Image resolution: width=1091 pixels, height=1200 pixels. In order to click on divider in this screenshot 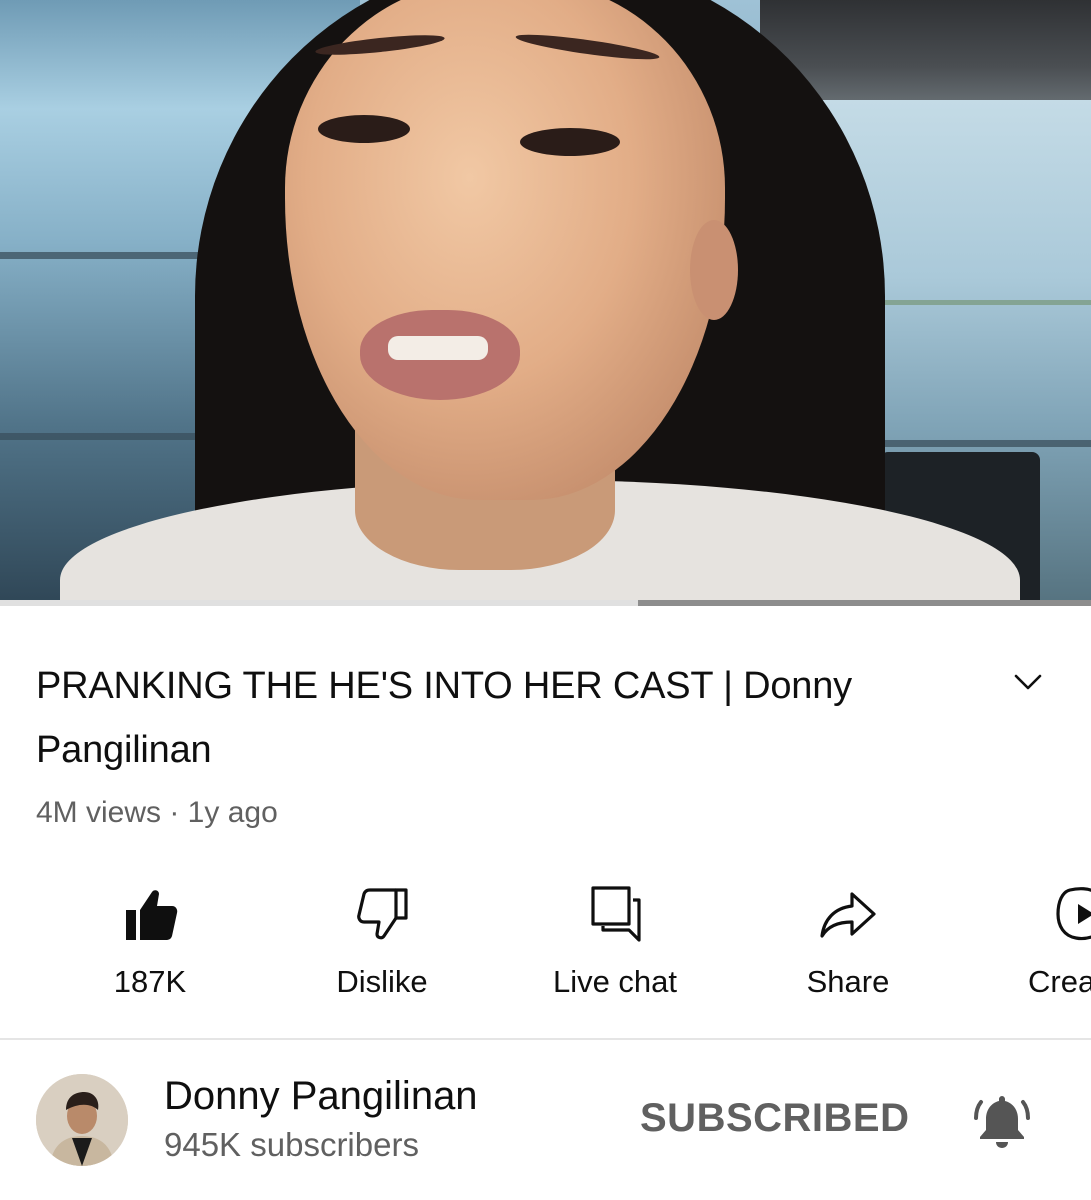, I will do `click(545, 1039)`.